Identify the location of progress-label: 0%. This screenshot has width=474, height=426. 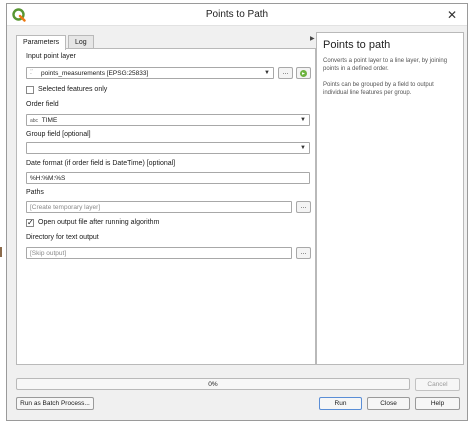
(213, 384).